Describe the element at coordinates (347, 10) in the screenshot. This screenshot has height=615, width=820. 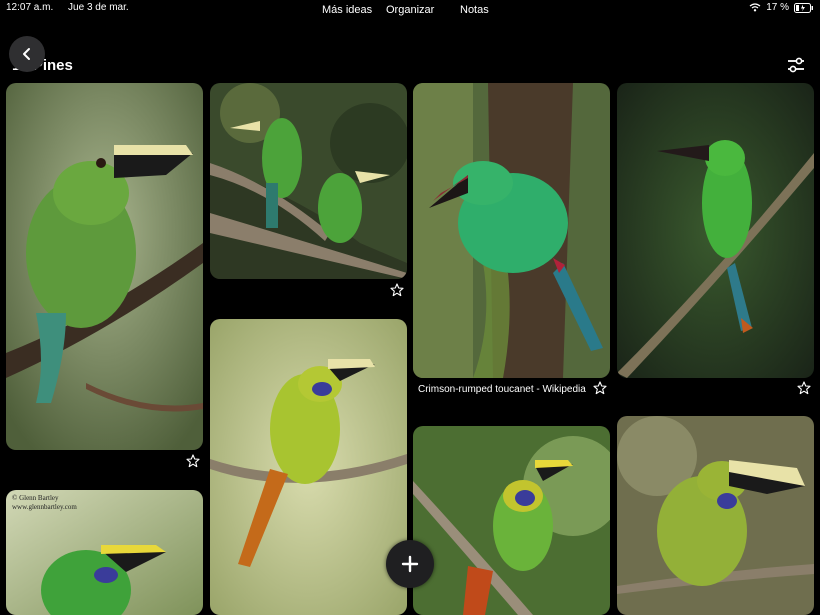
I see `tab-mas-ideas: Más ideas` at that location.